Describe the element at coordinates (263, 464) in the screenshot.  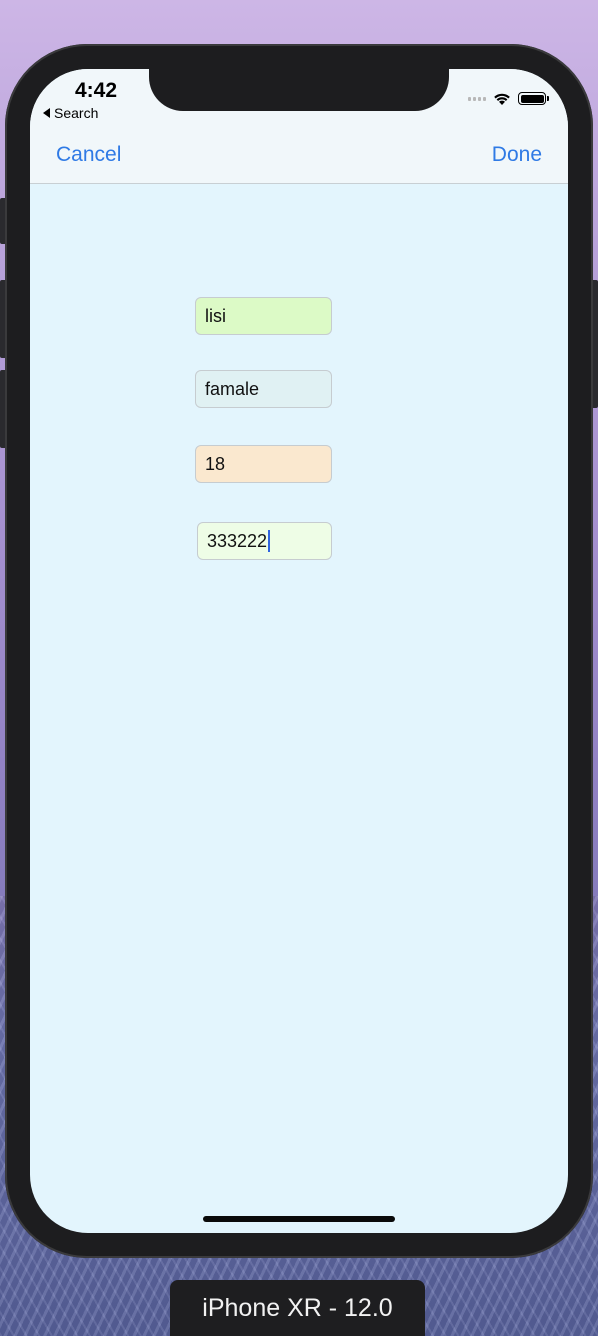
I see `age-field: 18` at that location.